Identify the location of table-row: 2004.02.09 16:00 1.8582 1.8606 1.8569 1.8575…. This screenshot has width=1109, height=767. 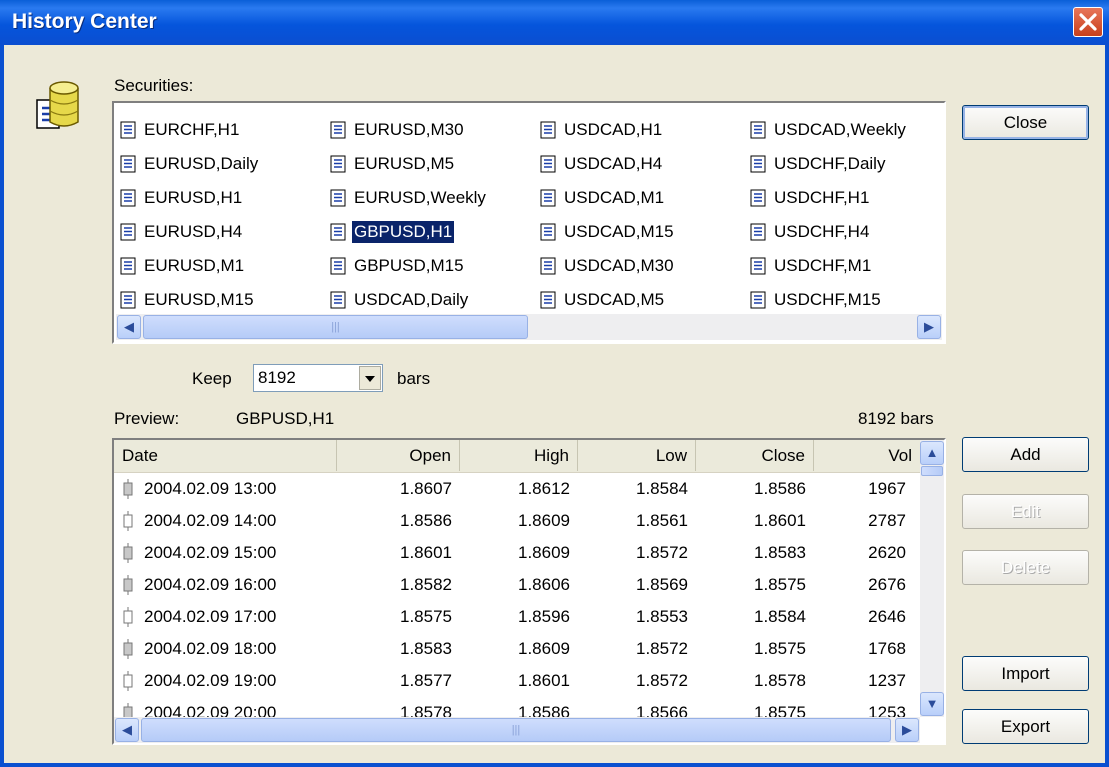
(517, 585).